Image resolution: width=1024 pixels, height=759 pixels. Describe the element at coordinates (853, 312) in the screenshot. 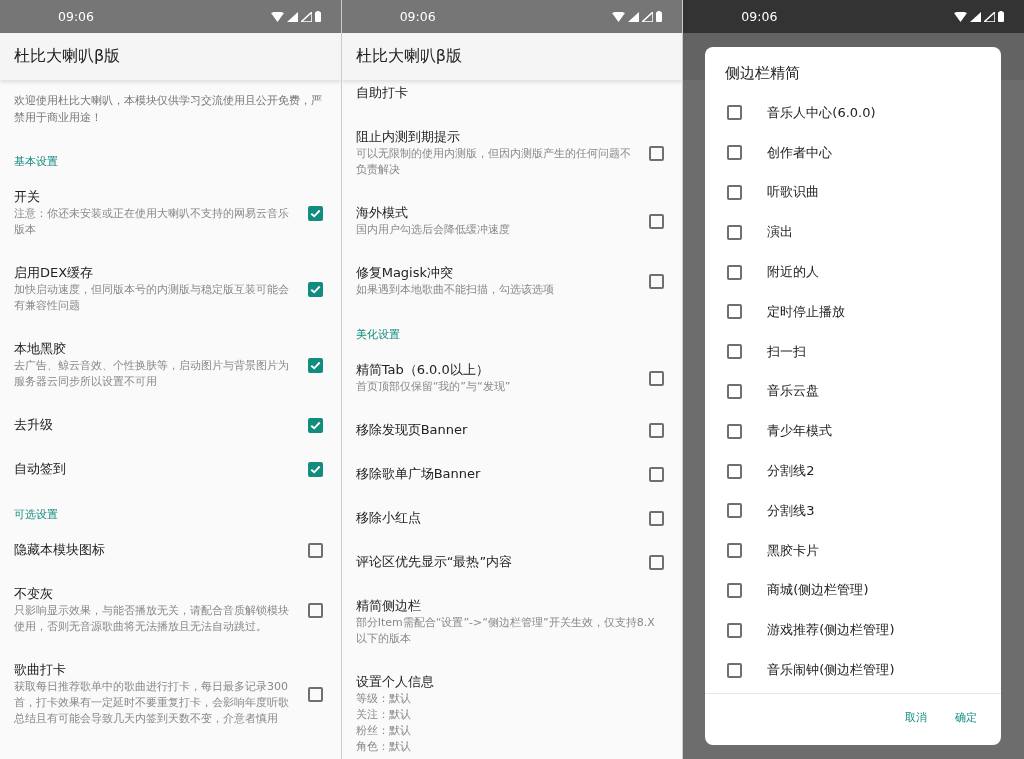

I see `dialog-option: 定时停止播放` at that location.